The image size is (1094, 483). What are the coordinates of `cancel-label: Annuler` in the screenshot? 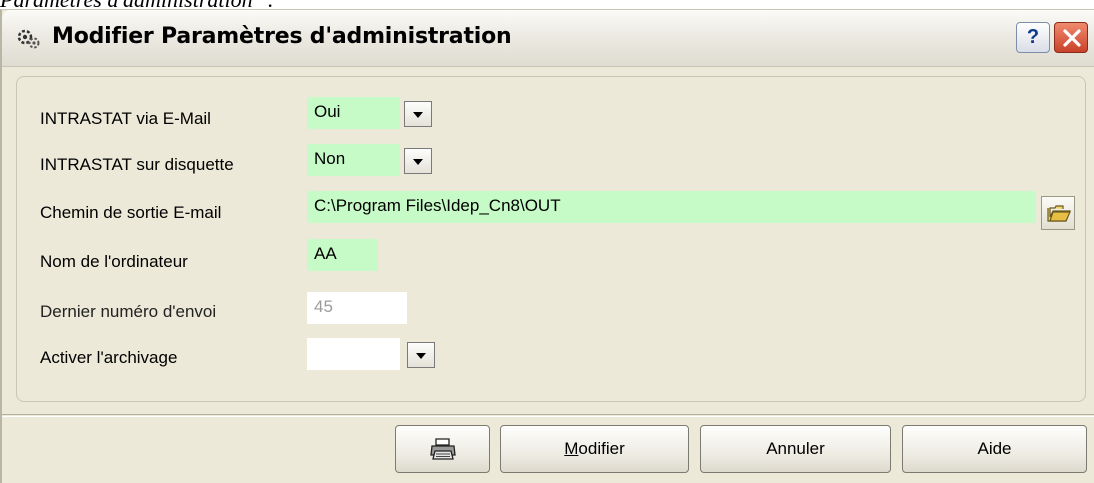 It's located at (795, 448).